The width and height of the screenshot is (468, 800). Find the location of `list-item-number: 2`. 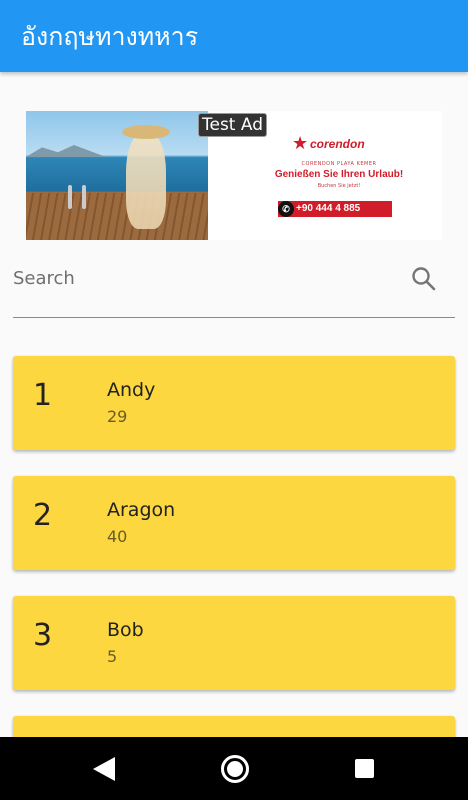

list-item-number: 2 is located at coordinates (43, 515).